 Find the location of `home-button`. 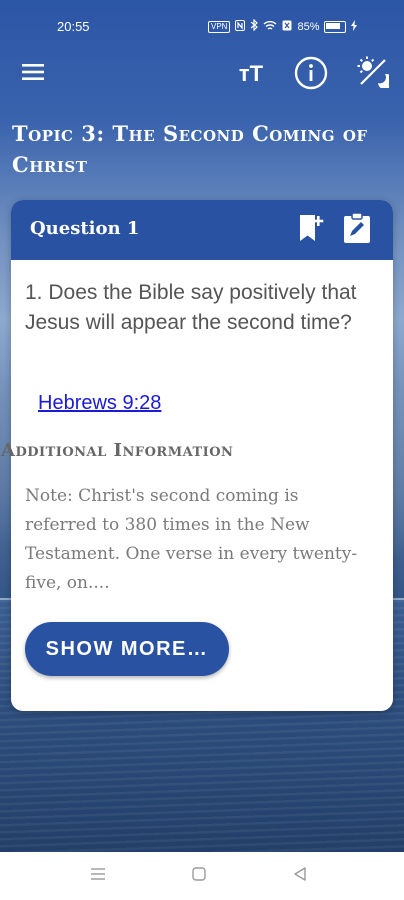

home-button is located at coordinates (199, 876).